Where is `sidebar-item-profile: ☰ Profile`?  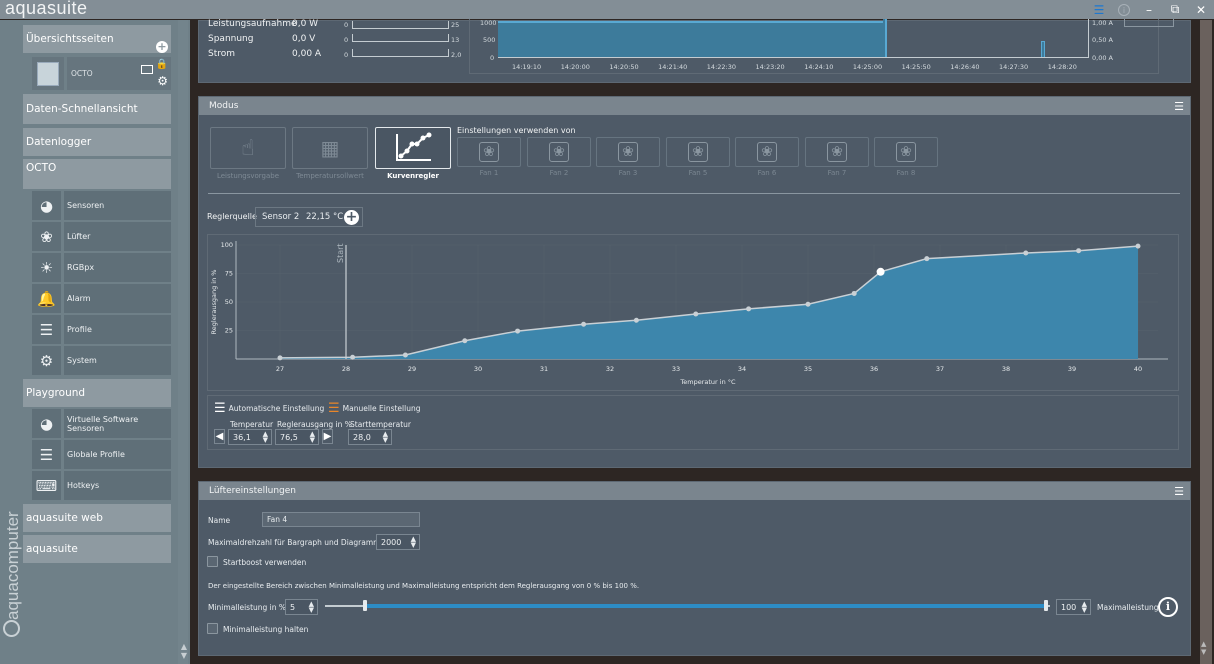 sidebar-item-profile: ☰ Profile is located at coordinates (101, 329).